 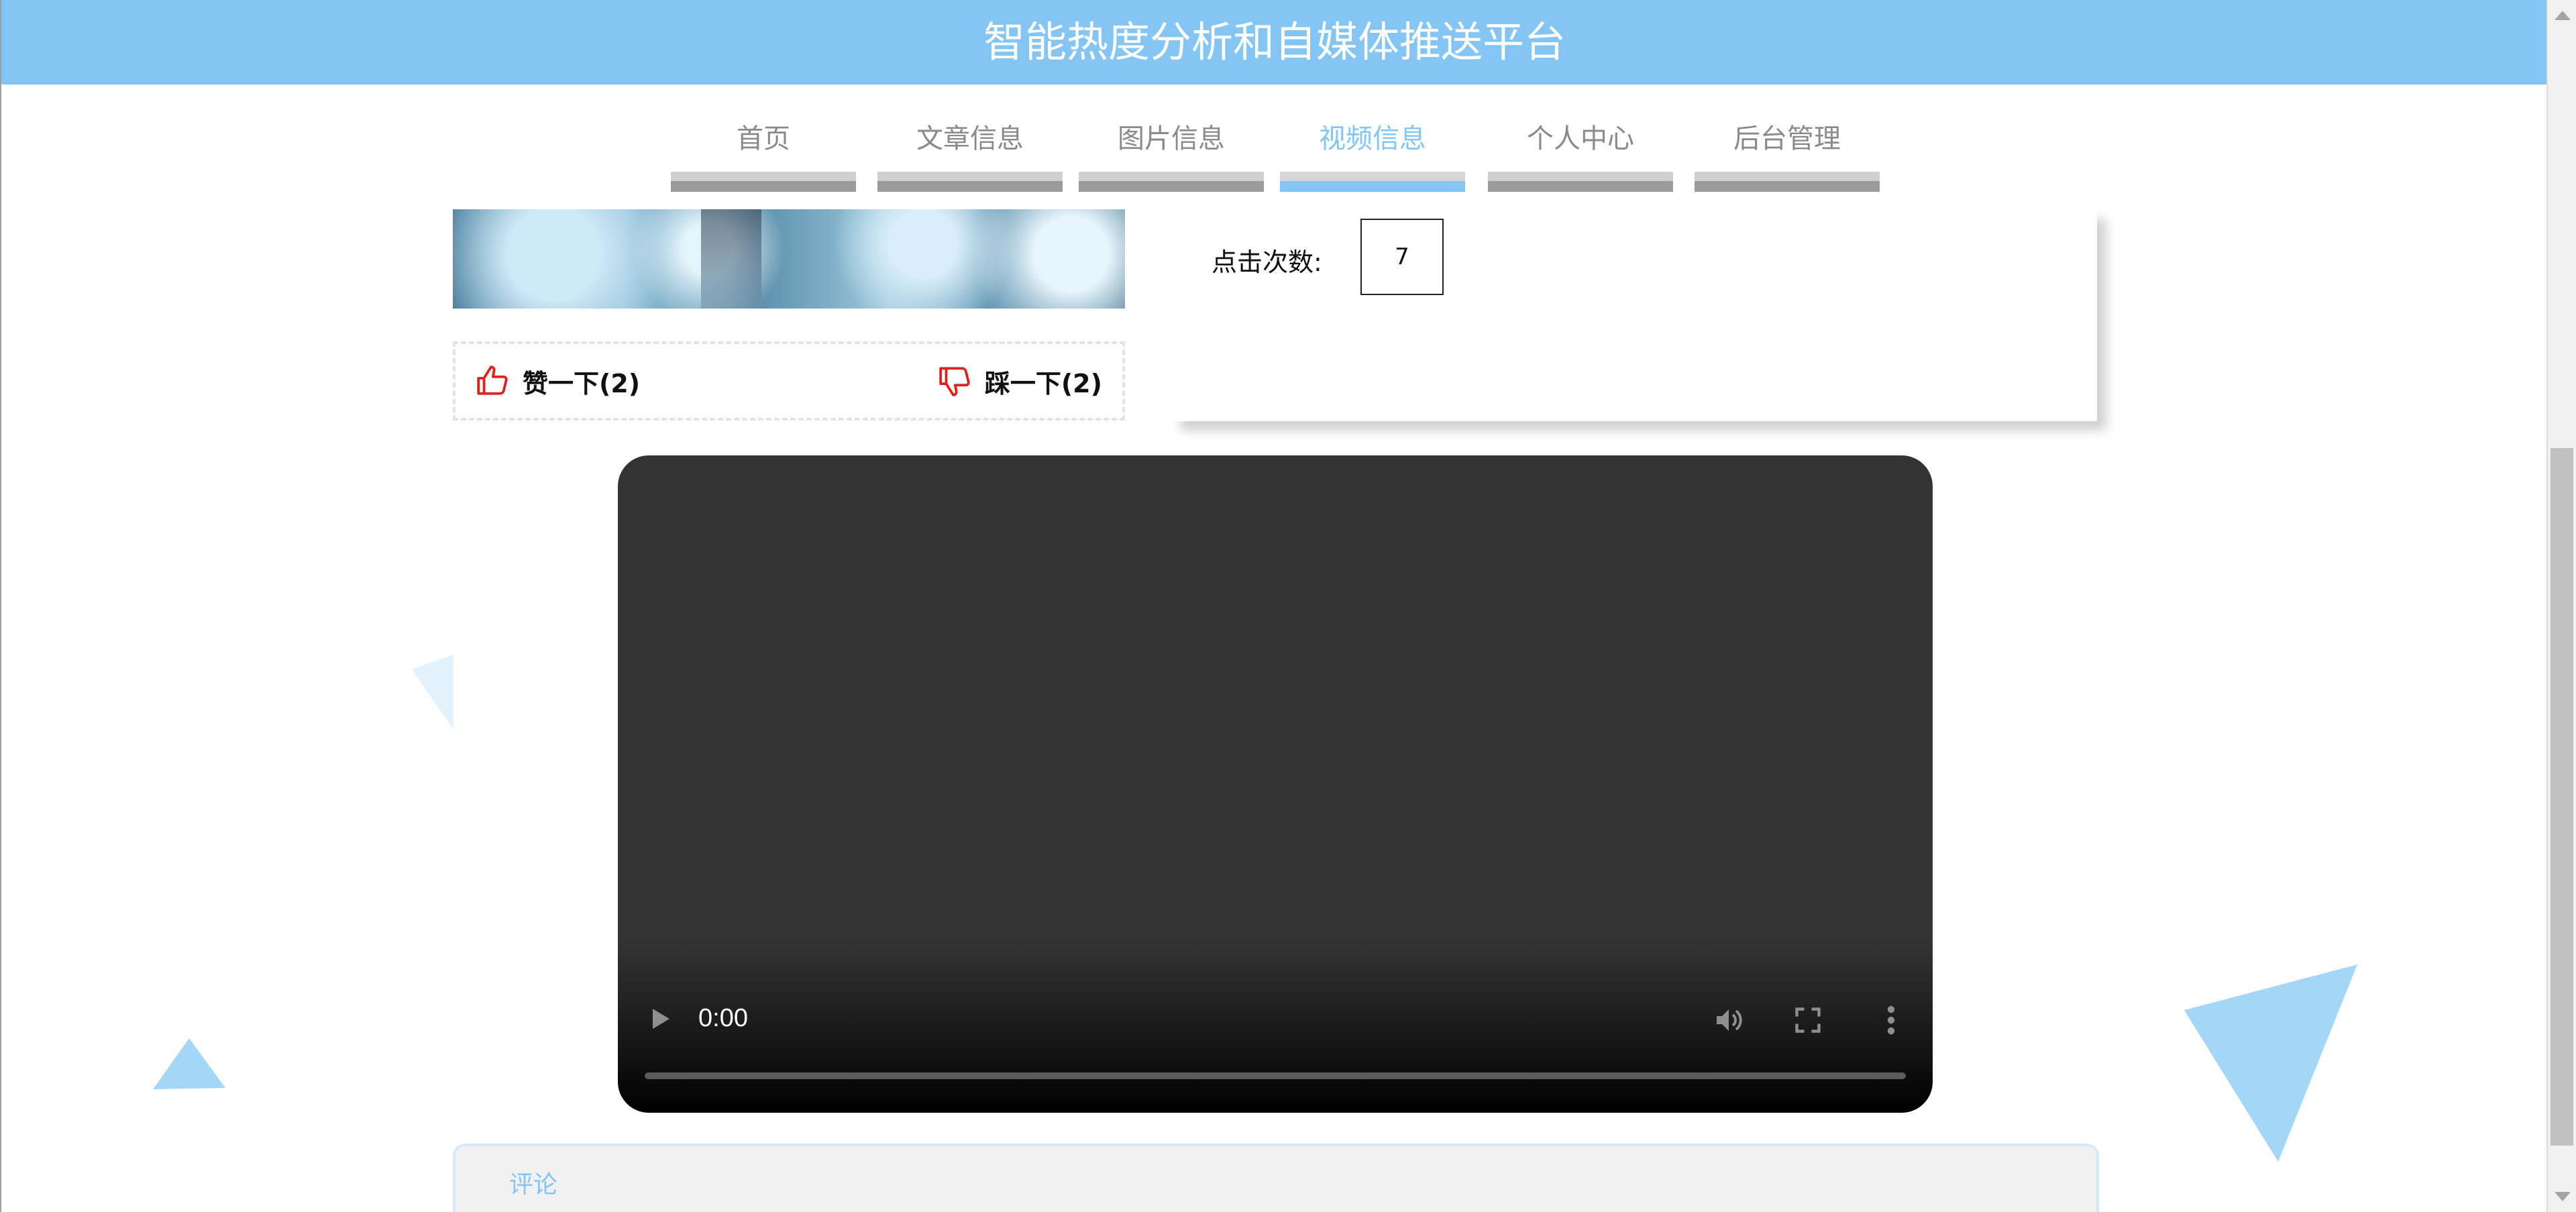 I want to click on site-title: 智能热度分析和自媒体推送平台, so click(x=1274, y=41).